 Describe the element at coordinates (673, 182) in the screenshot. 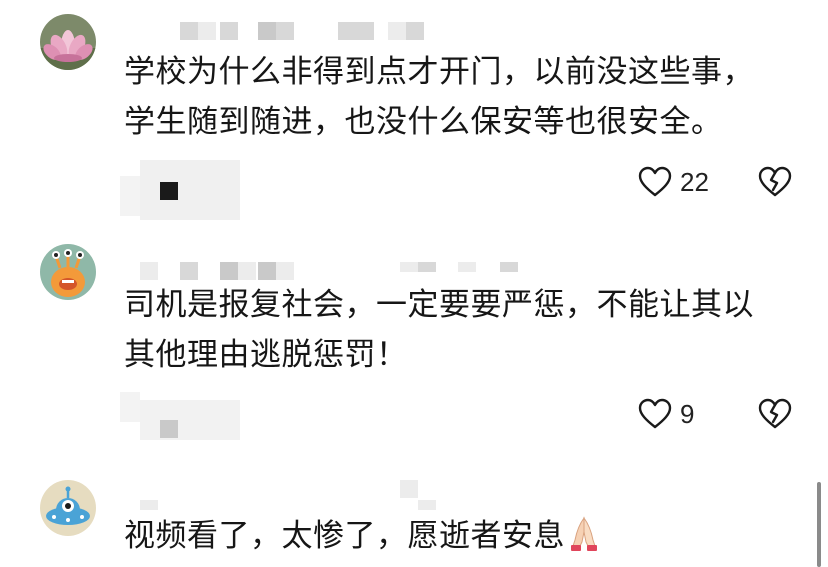

I see `like-button: 22` at that location.